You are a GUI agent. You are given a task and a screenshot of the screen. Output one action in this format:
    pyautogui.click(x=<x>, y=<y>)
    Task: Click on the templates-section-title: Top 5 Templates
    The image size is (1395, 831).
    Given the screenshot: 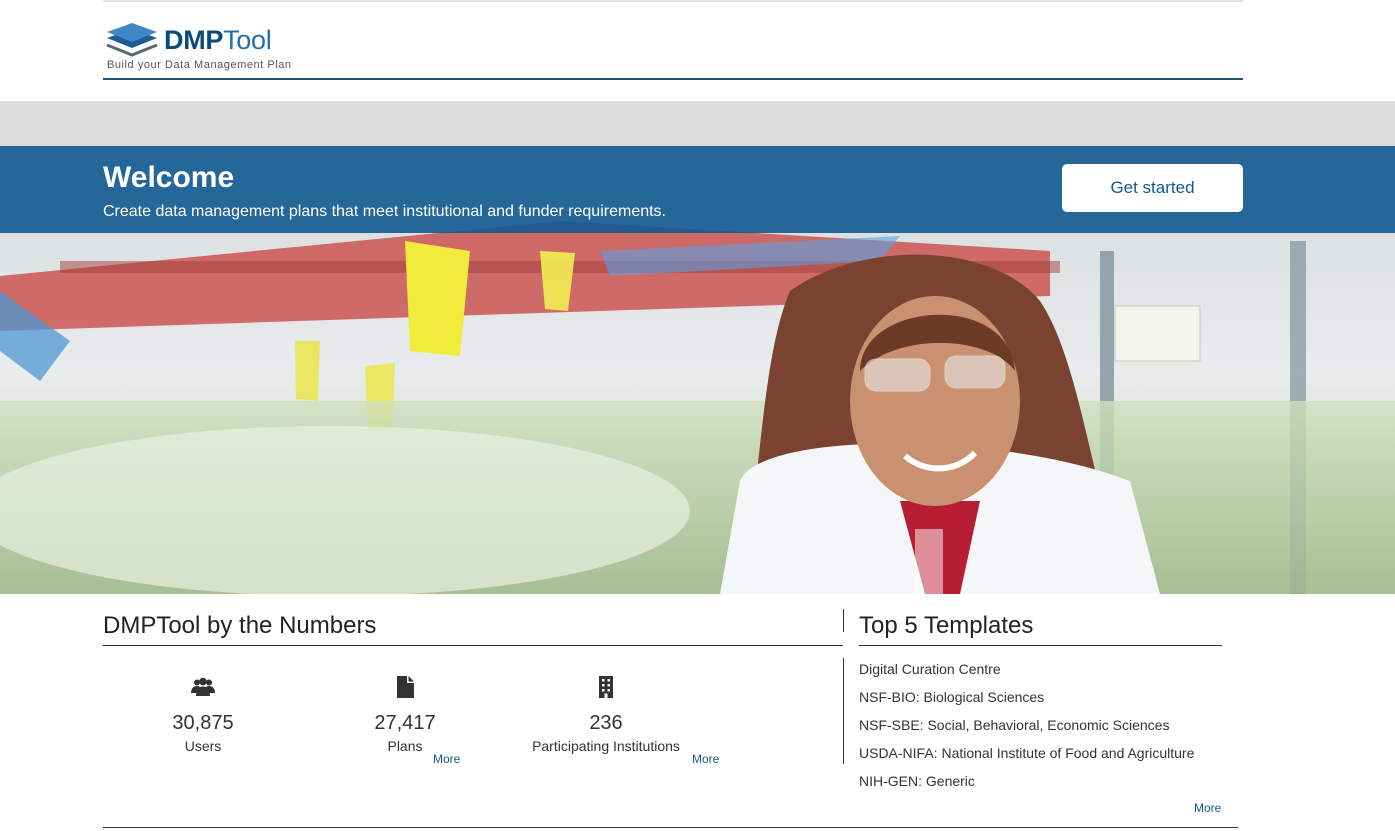 What is the action you would take?
    pyautogui.click(x=946, y=625)
    